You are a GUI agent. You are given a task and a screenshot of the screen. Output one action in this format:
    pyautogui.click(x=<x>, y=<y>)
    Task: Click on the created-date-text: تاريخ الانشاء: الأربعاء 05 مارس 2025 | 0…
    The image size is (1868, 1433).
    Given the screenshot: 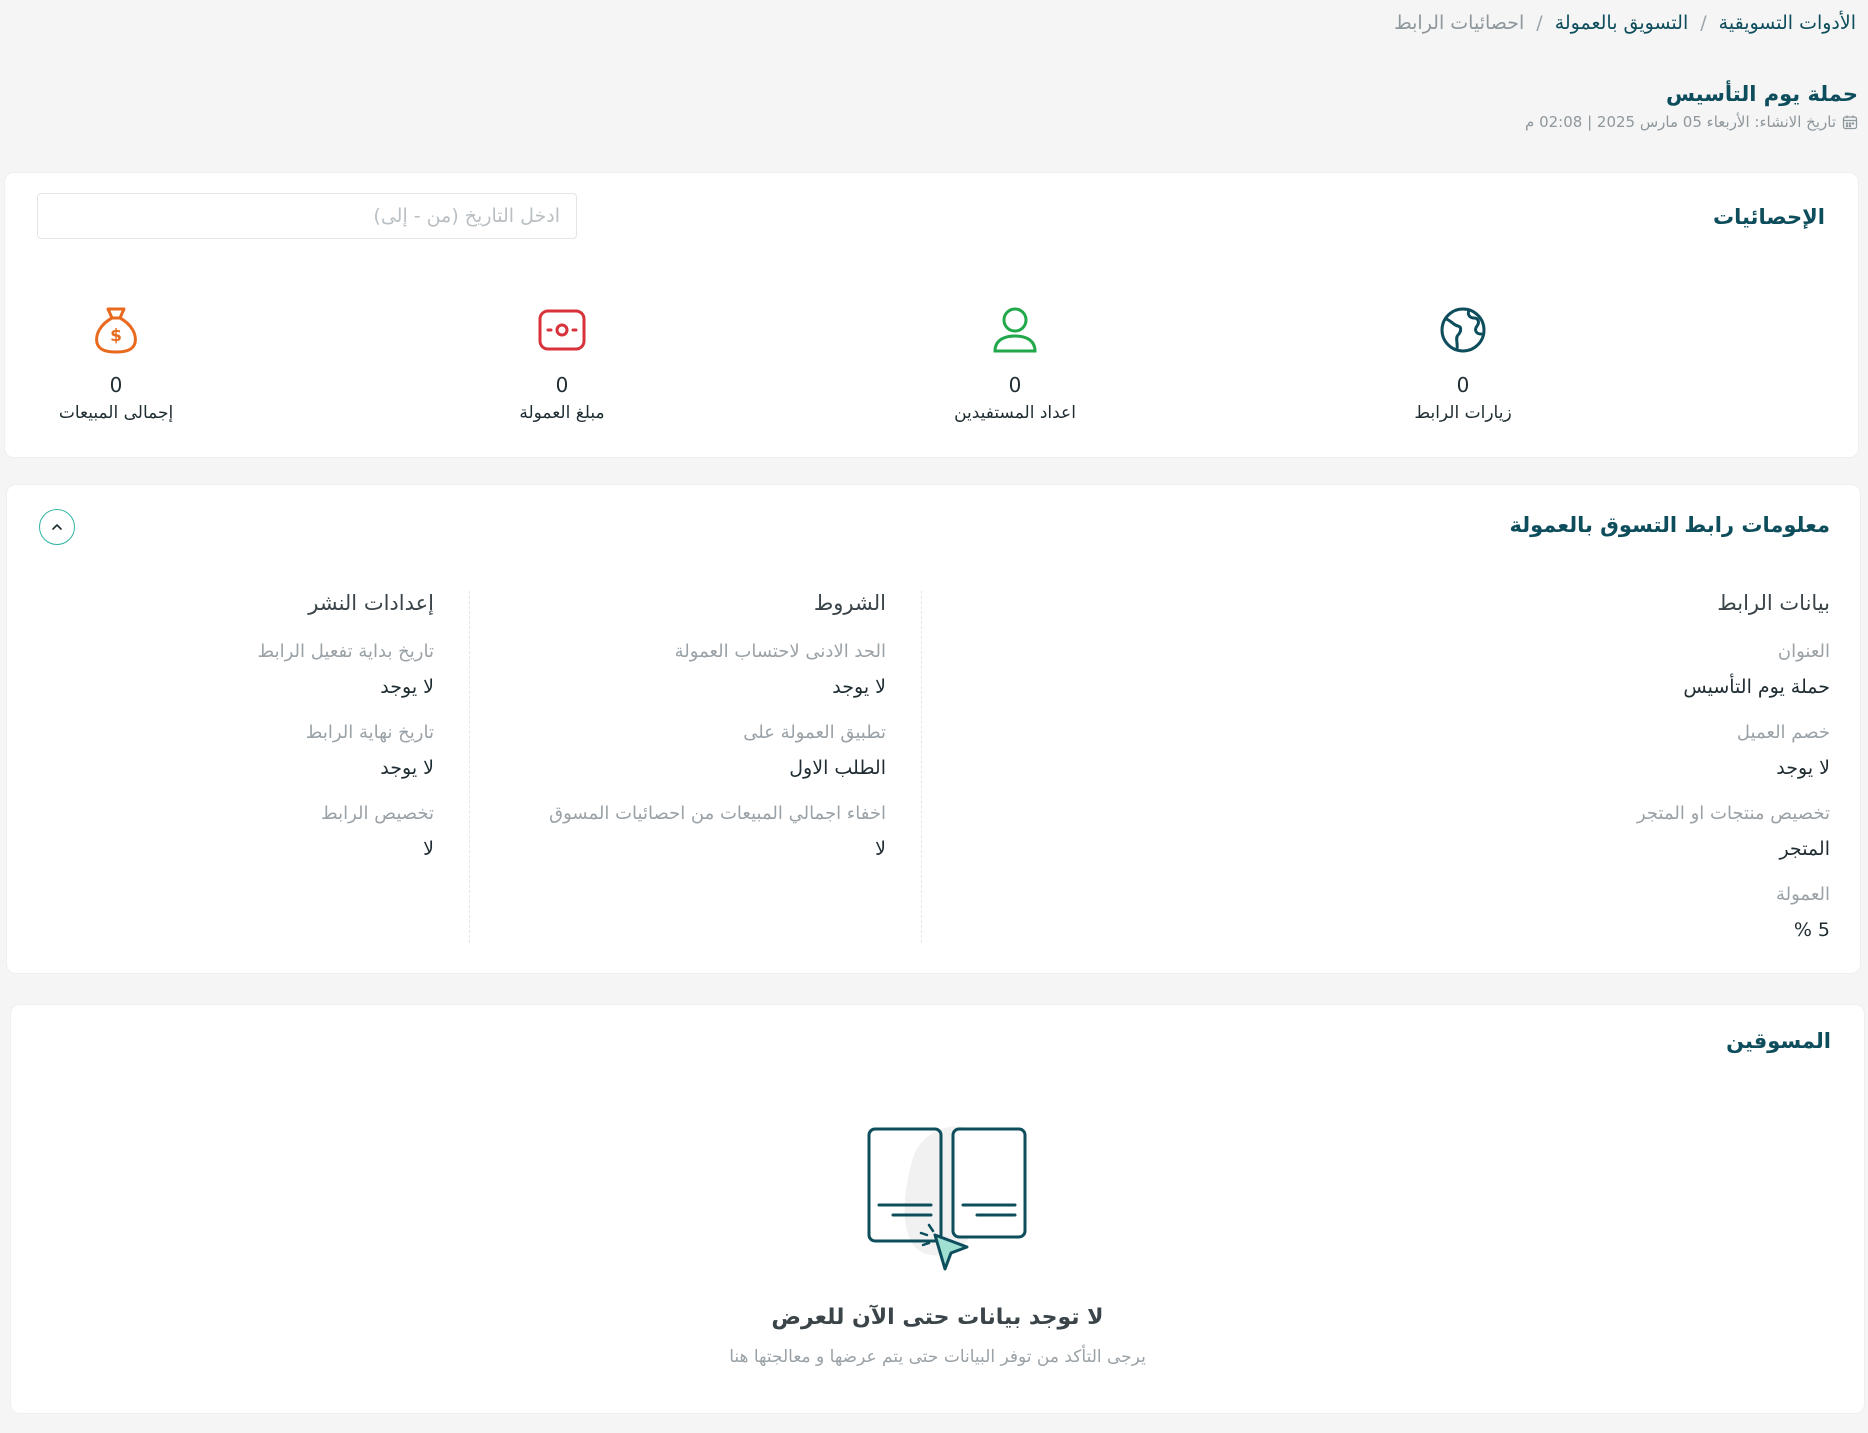 What is the action you would take?
    pyautogui.click(x=1680, y=122)
    